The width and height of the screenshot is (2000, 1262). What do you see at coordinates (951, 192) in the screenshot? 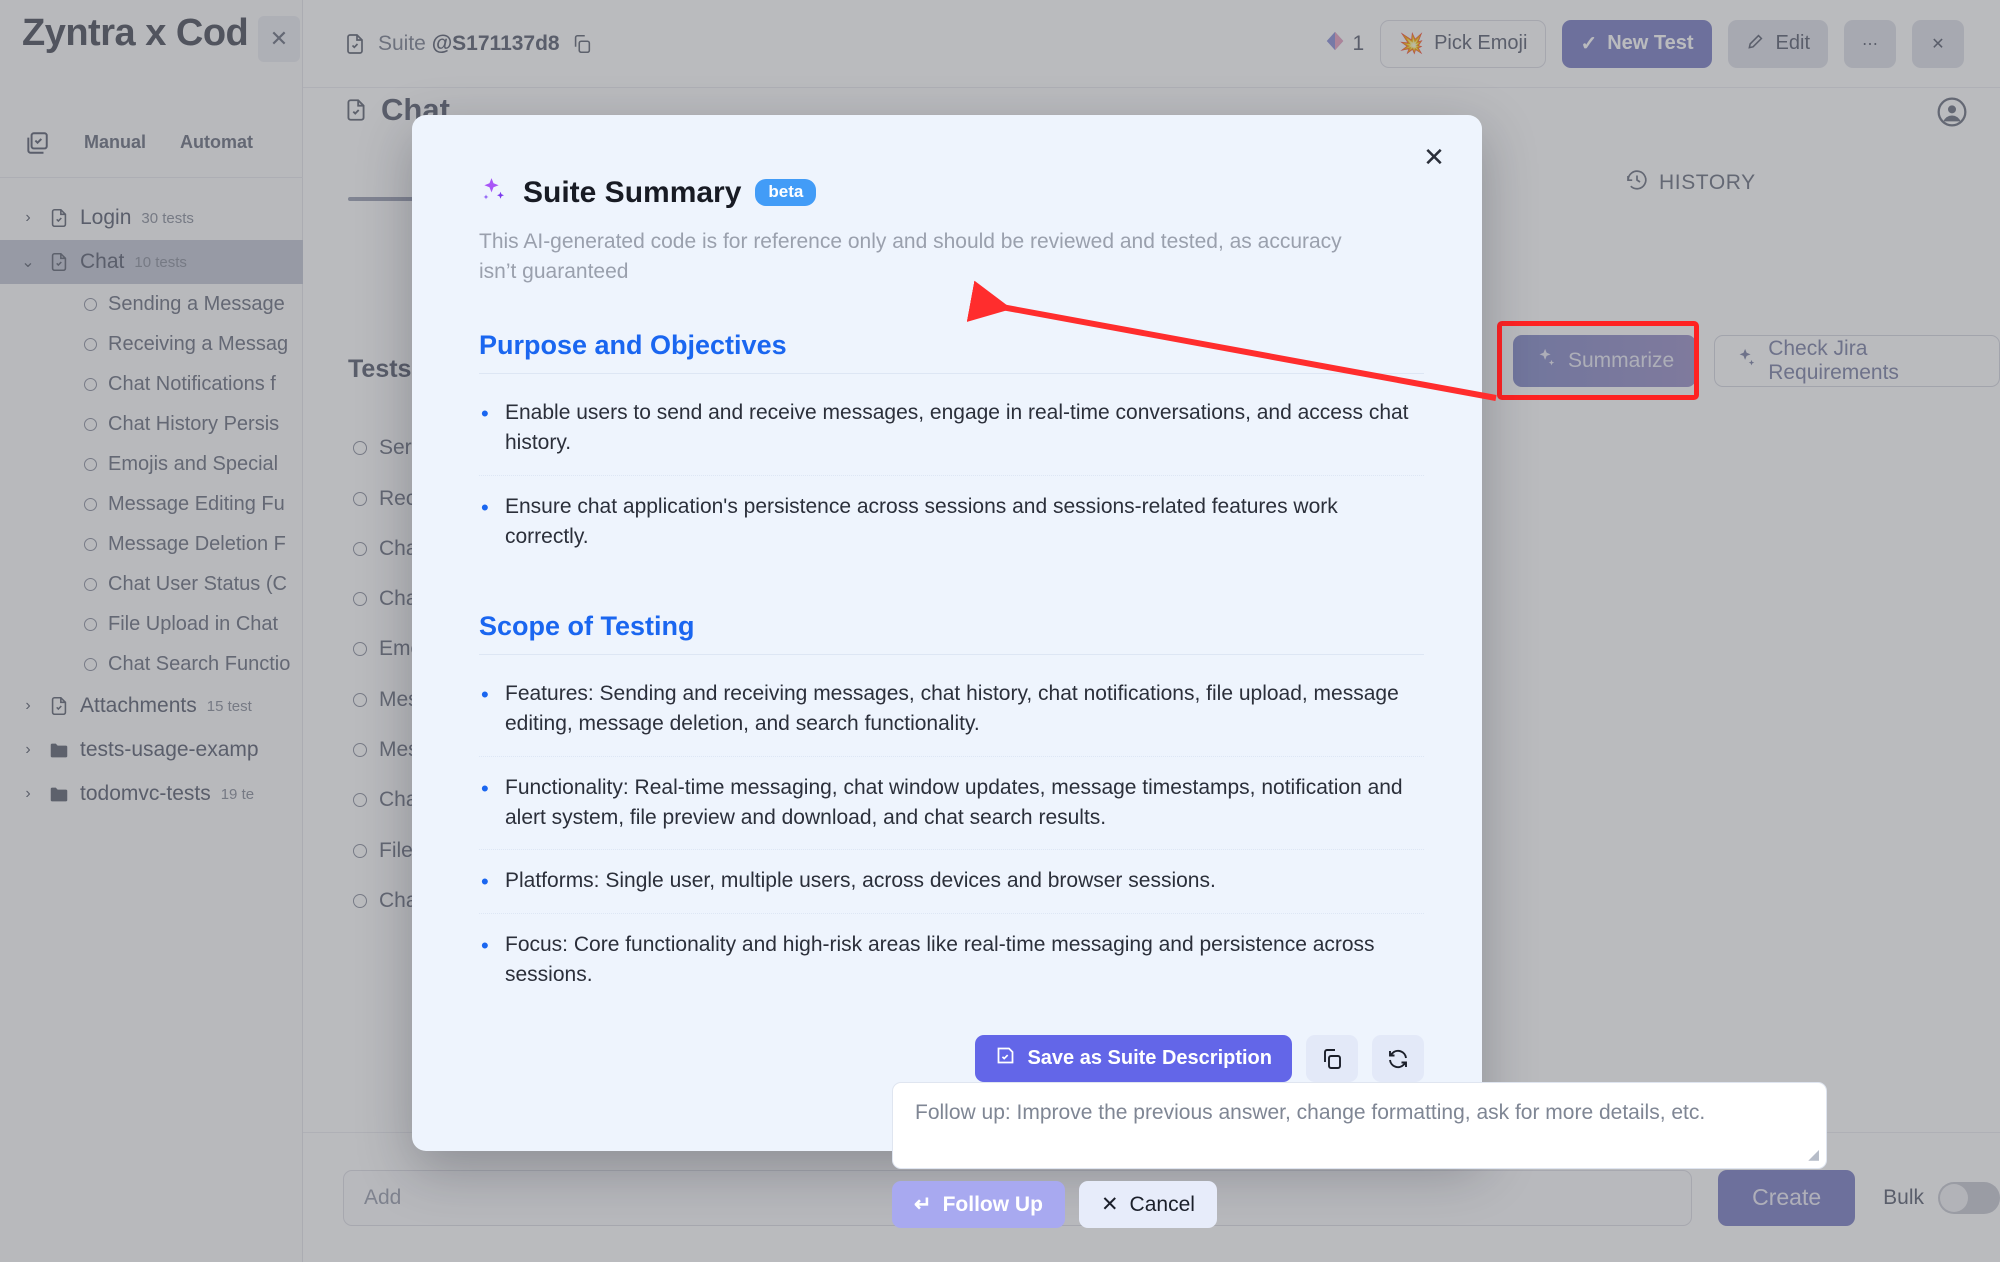
I see `modal-title-row: Suite Summary beta` at bounding box center [951, 192].